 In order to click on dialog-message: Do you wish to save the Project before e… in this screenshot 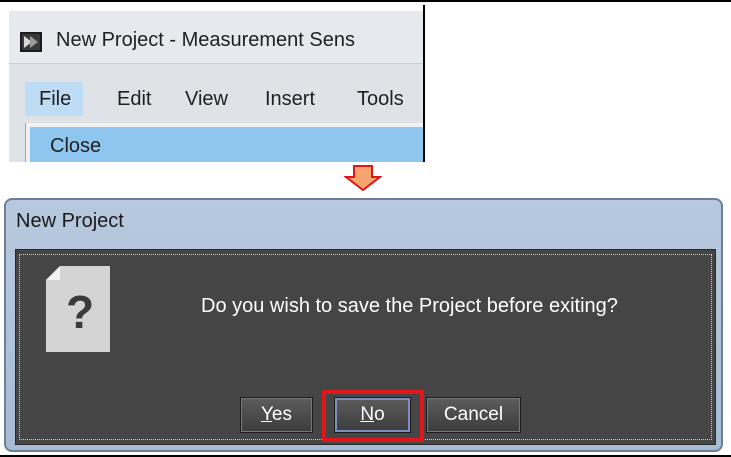, I will do `click(409, 306)`.